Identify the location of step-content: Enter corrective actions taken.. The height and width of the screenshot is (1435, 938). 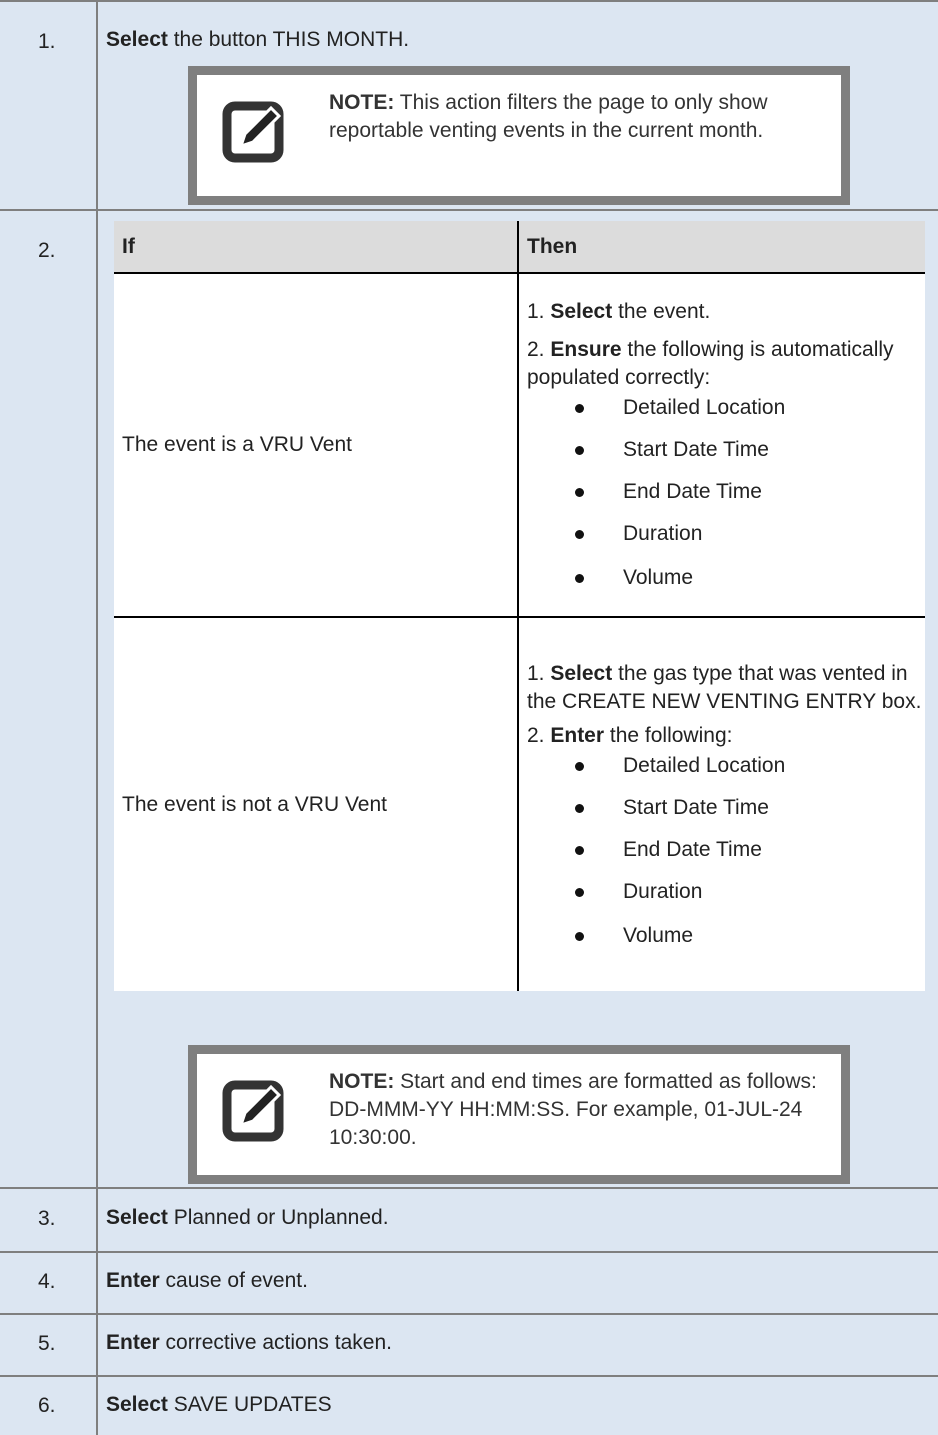
(518, 1345).